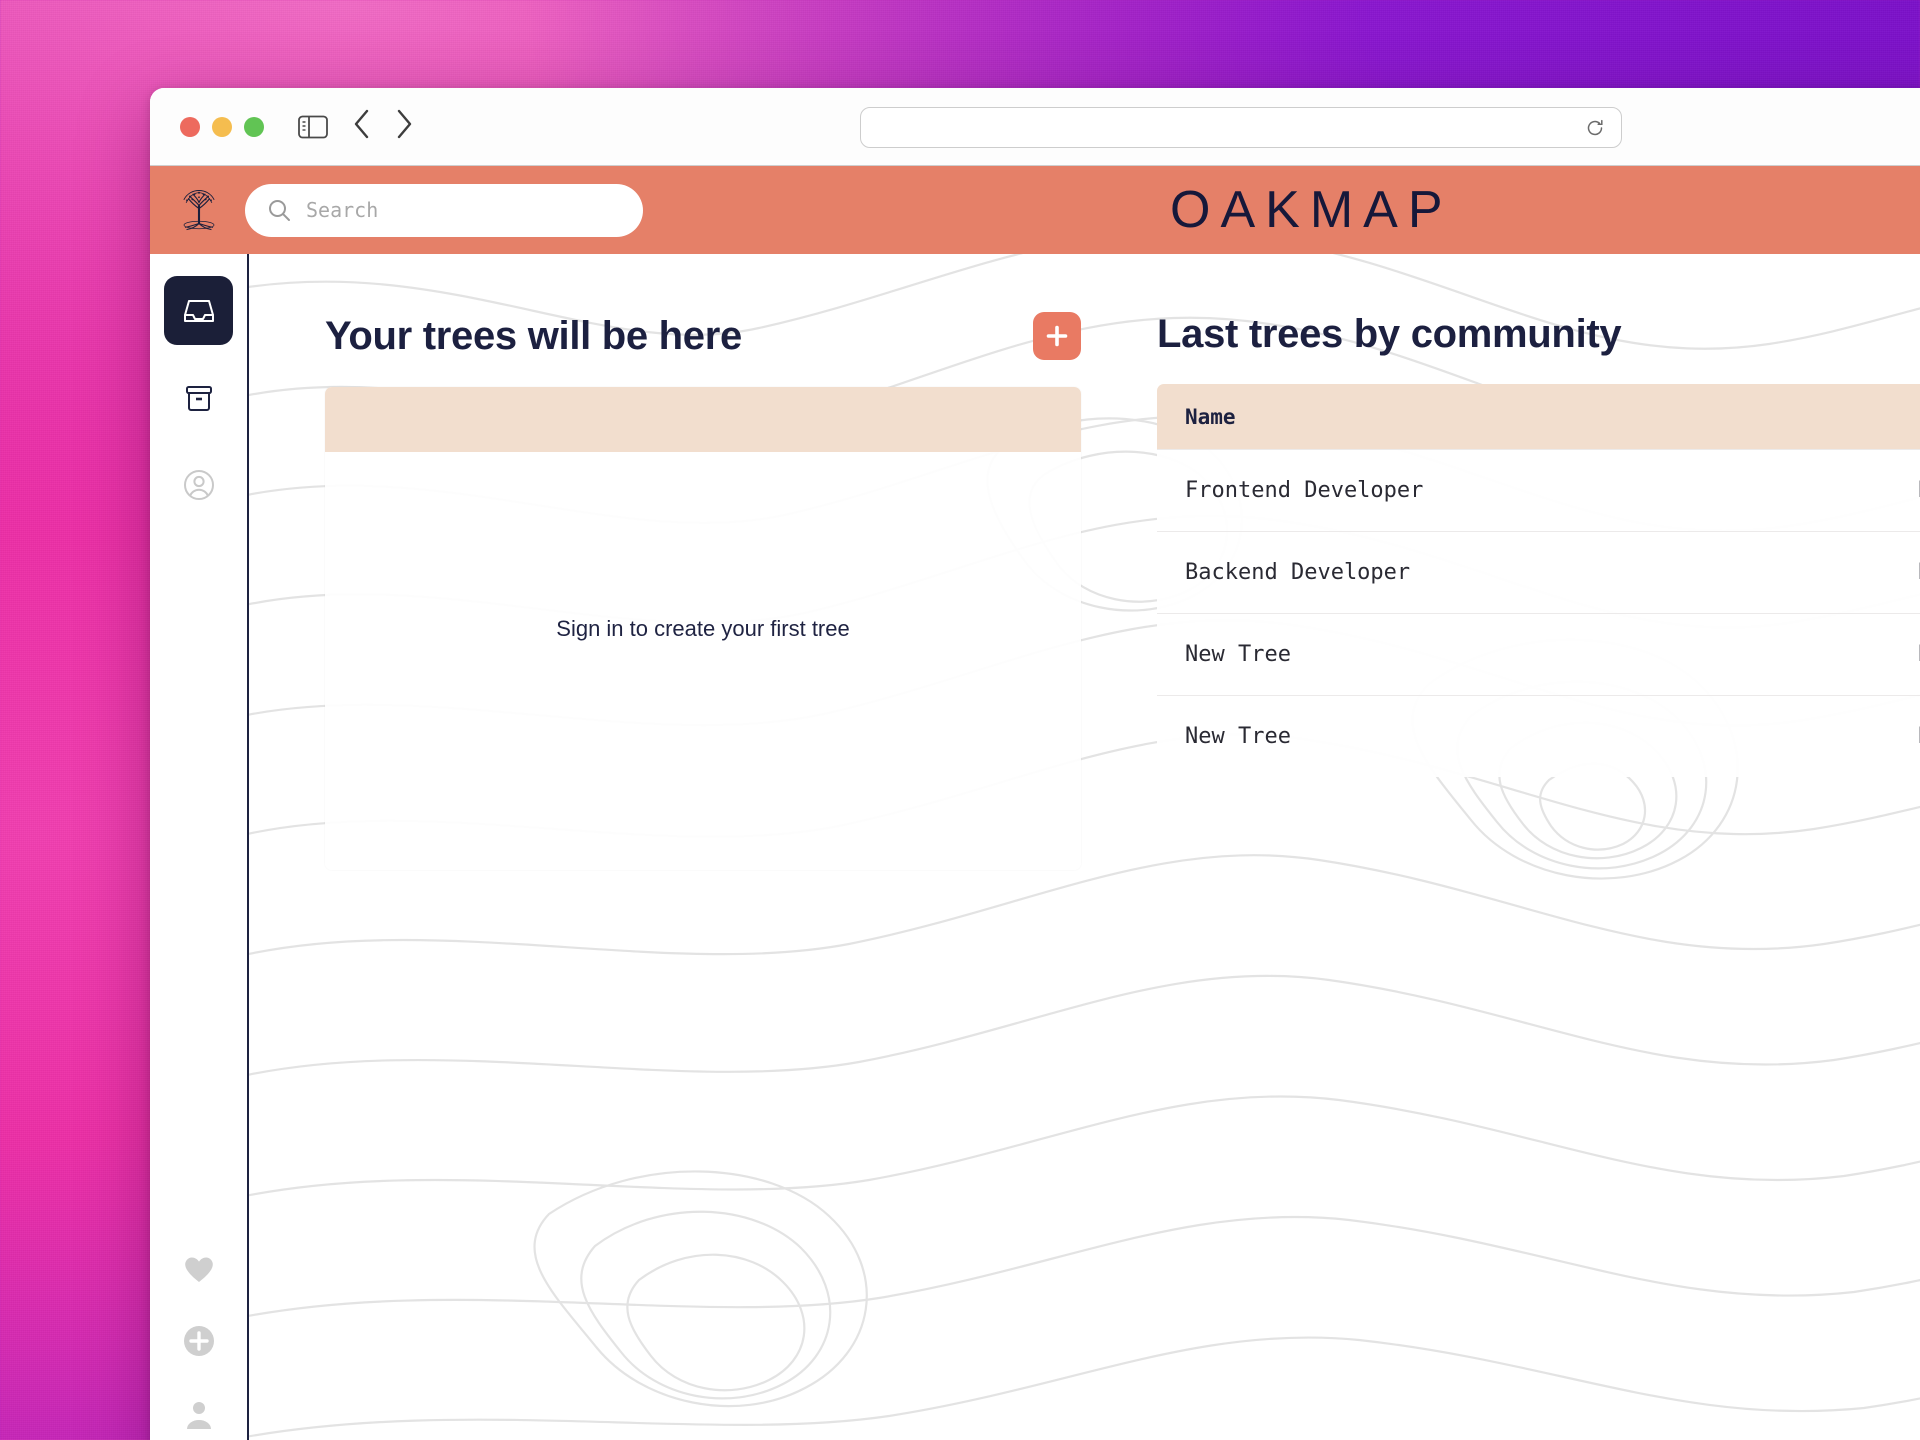 This screenshot has width=1920, height=1440. I want to click on empty-state-message: Sign in to create your first tree, so click(703, 628).